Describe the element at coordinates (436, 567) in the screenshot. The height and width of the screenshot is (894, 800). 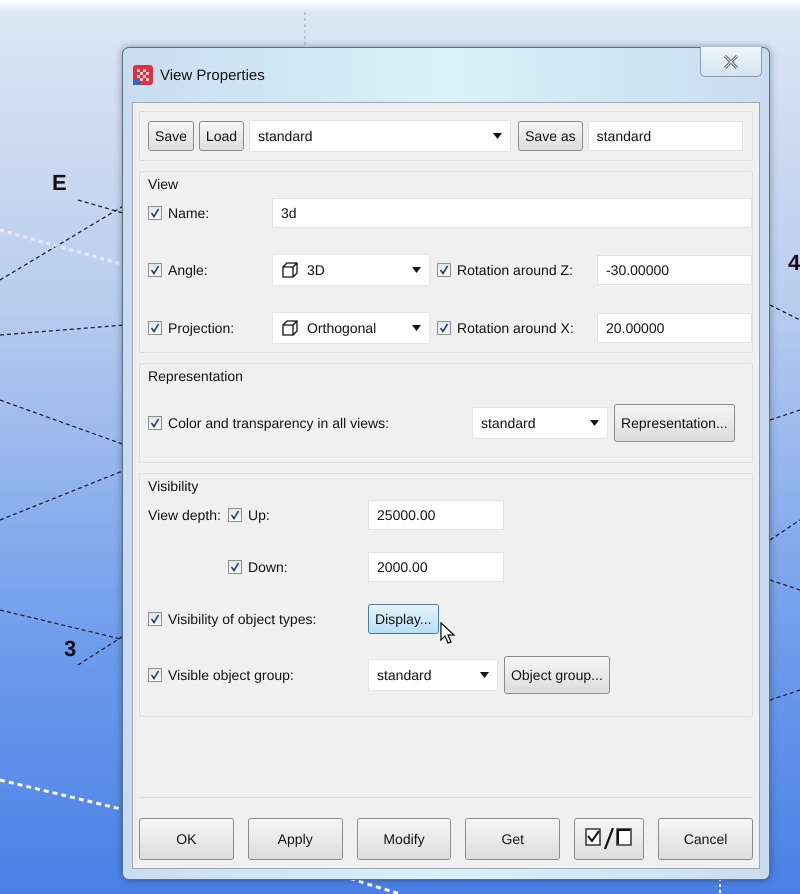
I see `input-field: 2000.00` at that location.